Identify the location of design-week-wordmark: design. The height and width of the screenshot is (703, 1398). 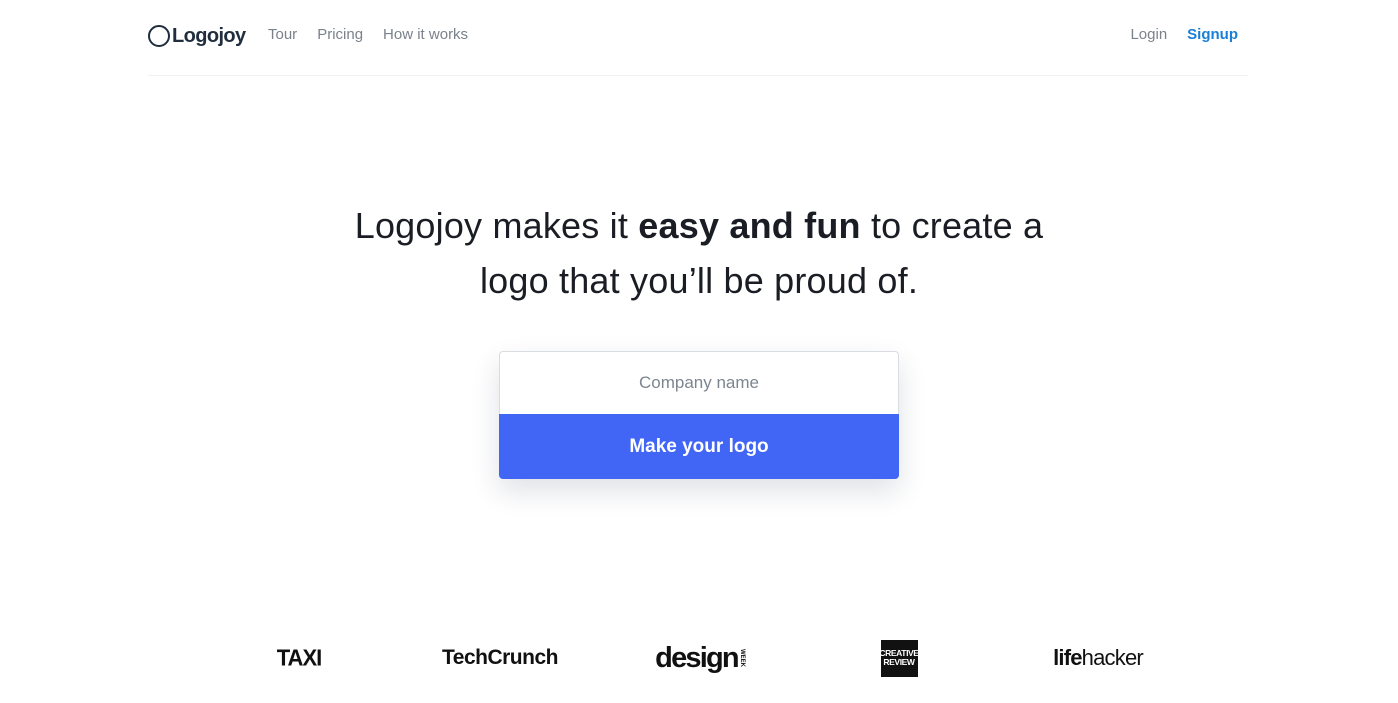
(697, 657).